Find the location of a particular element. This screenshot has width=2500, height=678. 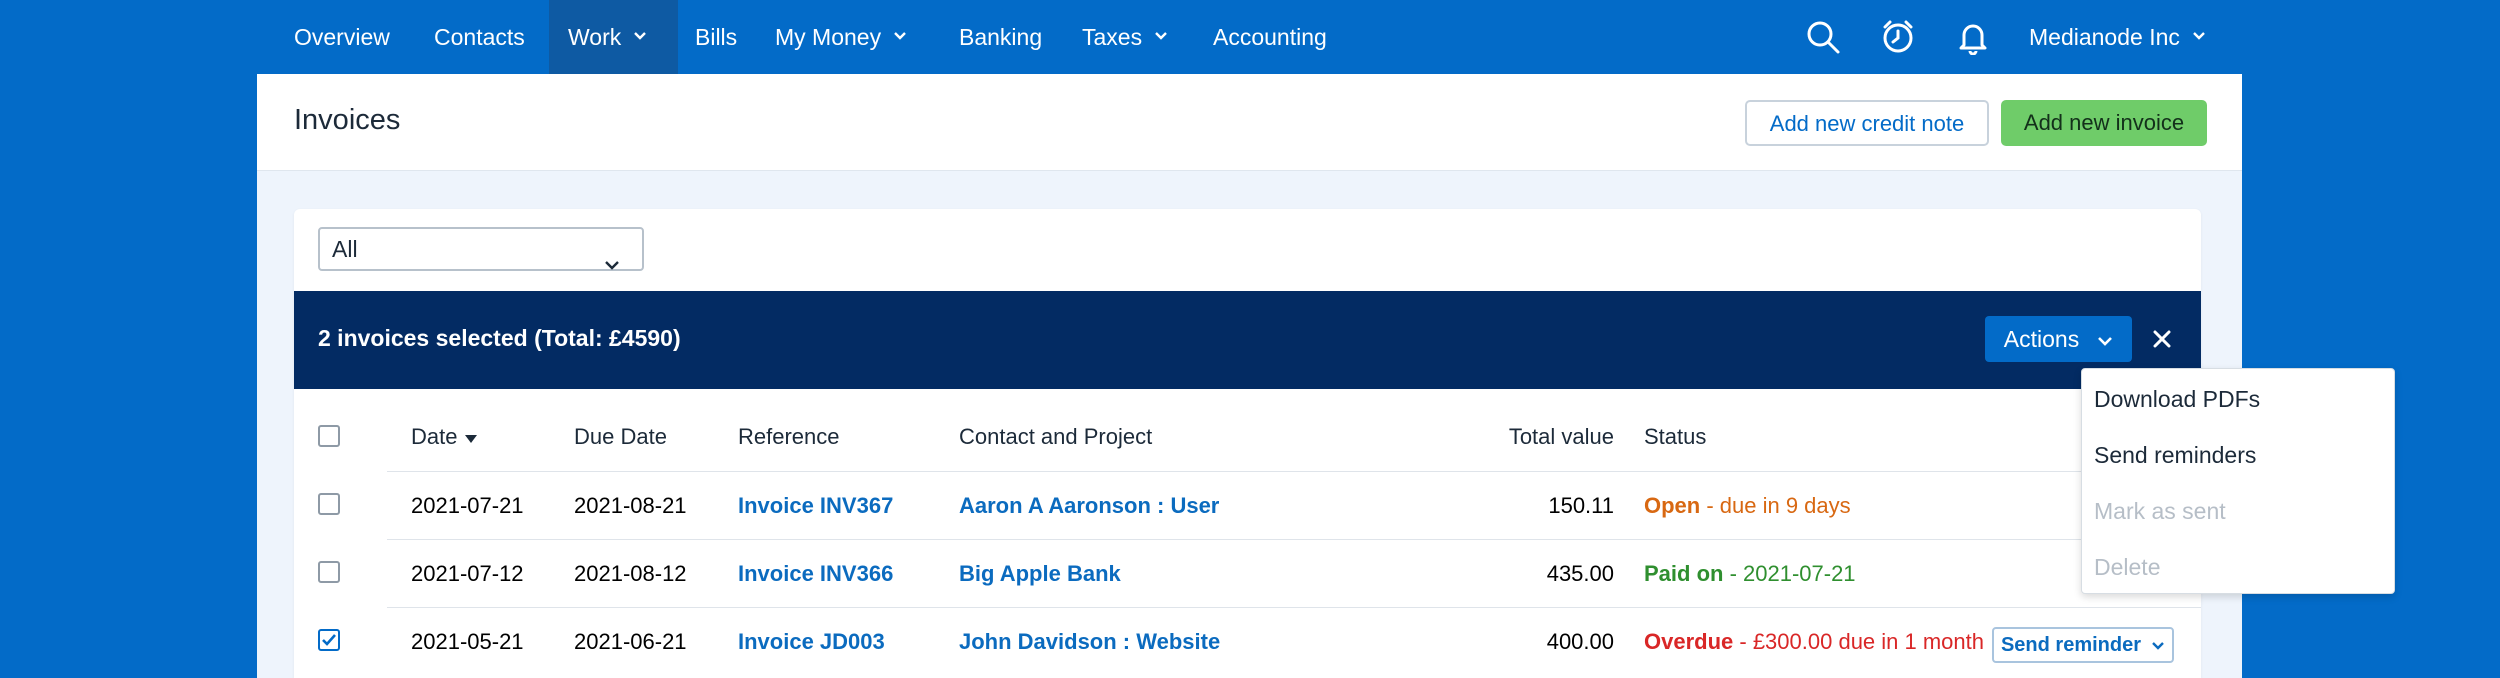

filter-selected-value: All is located at coordinates (345, 249).